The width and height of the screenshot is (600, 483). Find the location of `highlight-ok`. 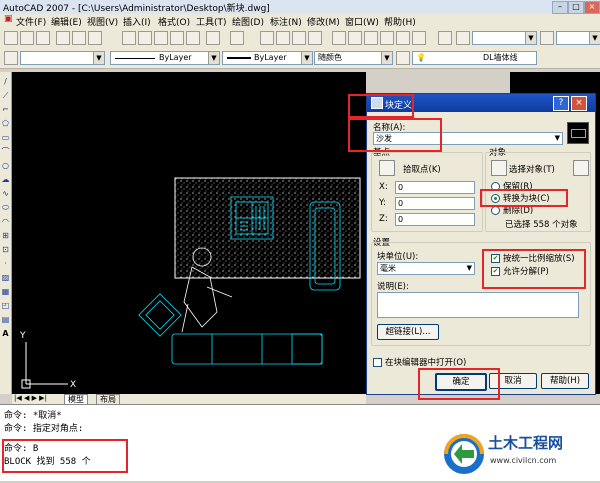

highlight-ok is located at coordinates (459, 384).